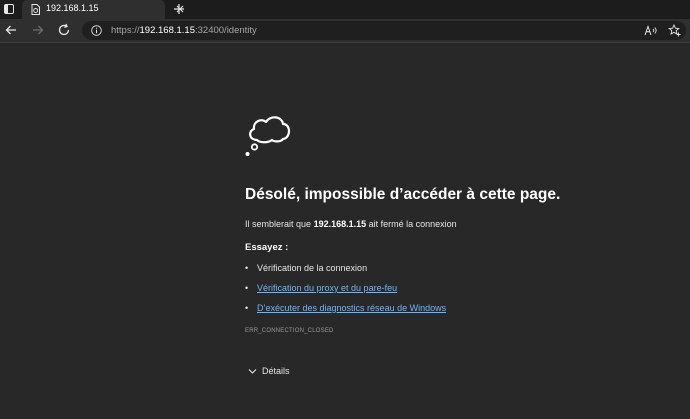 The height and width of the screenshot is (419, 690). I want to click on suggestion-text: Vérification de la connexion, so click(312, 268).